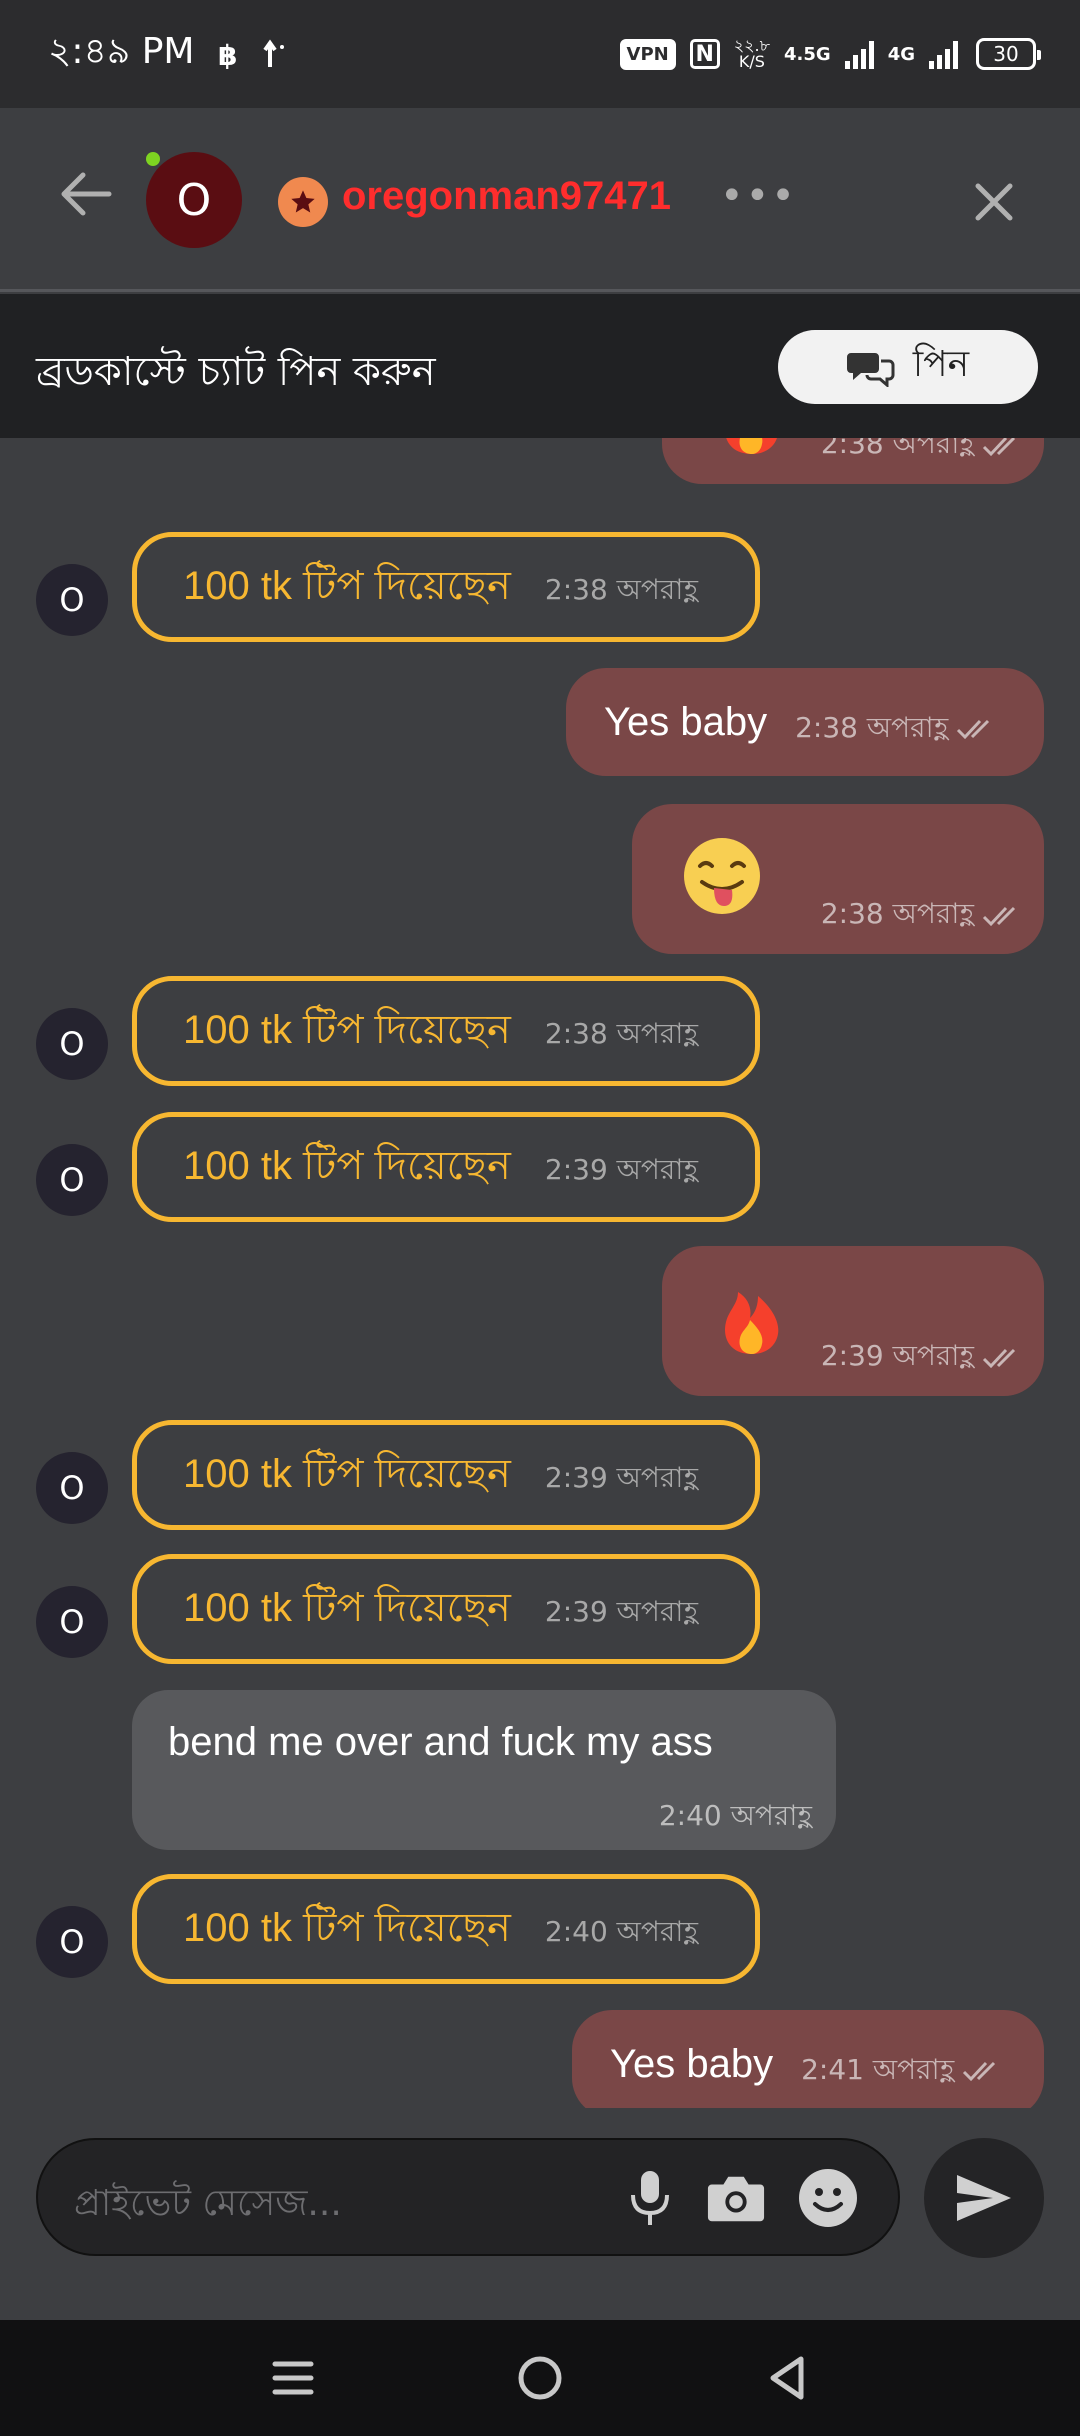 The image size is (1080, 2436). I want to click on sent-message: Yes baby 2:38 অপরাহ্ণ, so click(805, 722).